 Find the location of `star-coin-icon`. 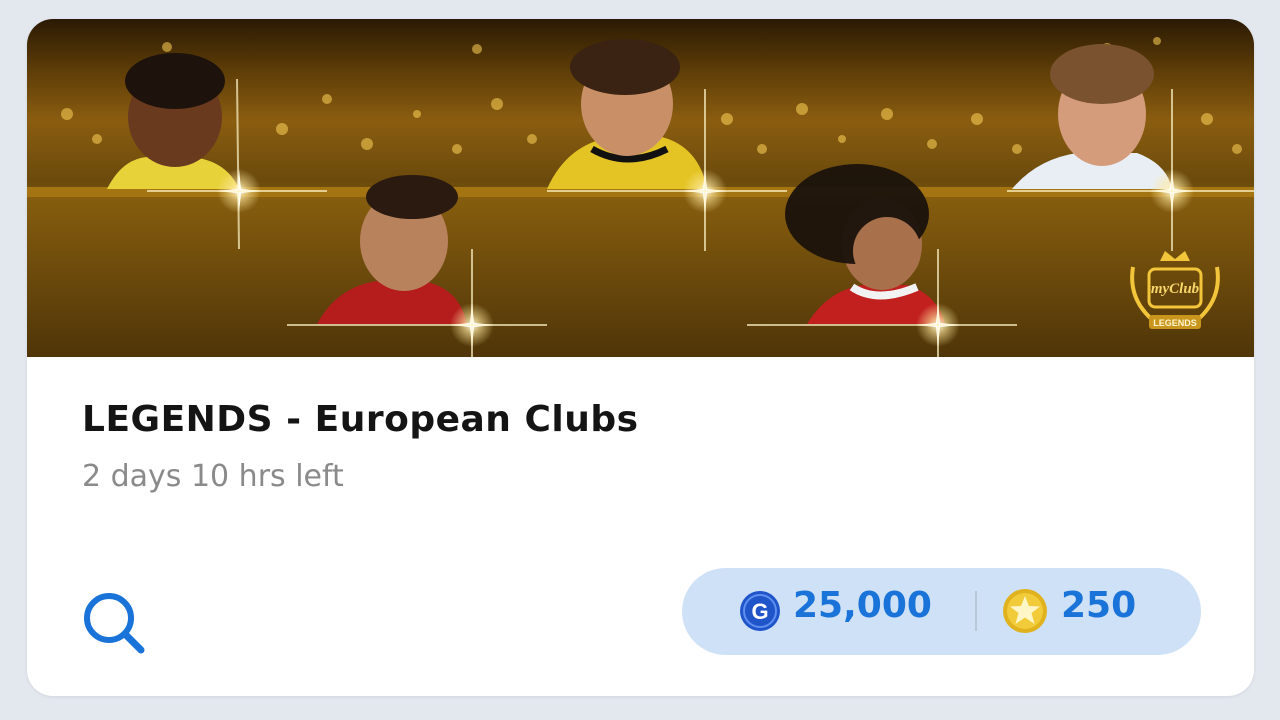

star-coin-icon is located at coordinates (1025, 611).